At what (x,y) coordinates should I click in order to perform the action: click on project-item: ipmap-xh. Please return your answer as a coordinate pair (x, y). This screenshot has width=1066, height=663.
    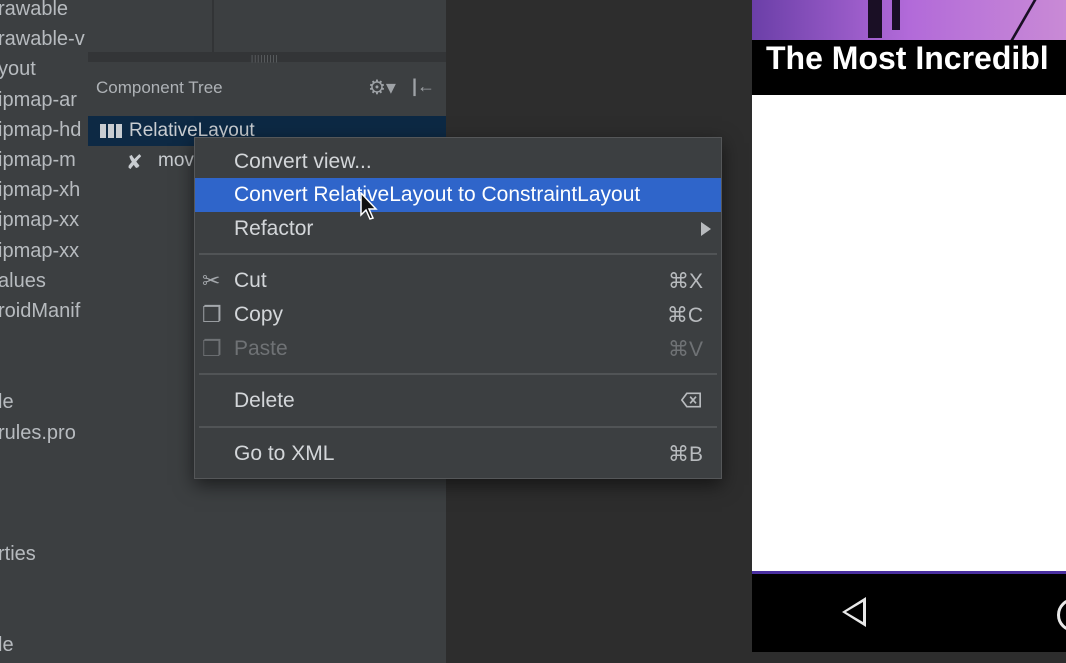
    Looking at the image, I should click on (40, 190).